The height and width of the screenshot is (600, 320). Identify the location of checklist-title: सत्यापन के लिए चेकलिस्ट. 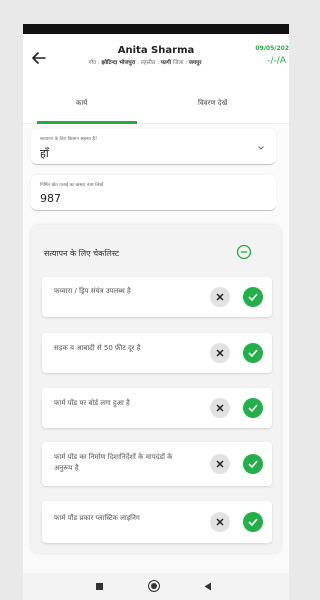
(81, 253).